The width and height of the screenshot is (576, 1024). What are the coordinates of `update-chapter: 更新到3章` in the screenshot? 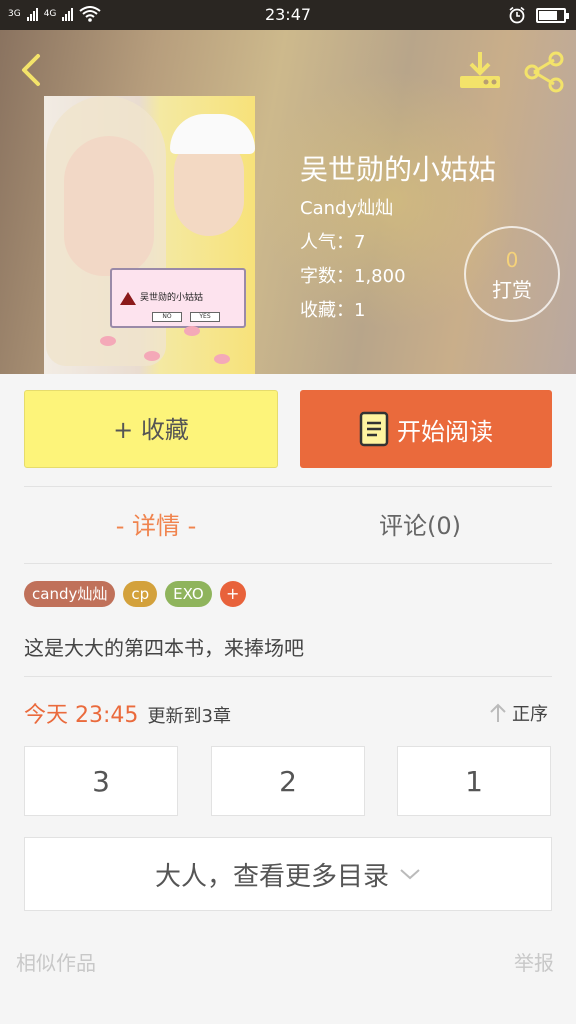 It's located at (189, 716).